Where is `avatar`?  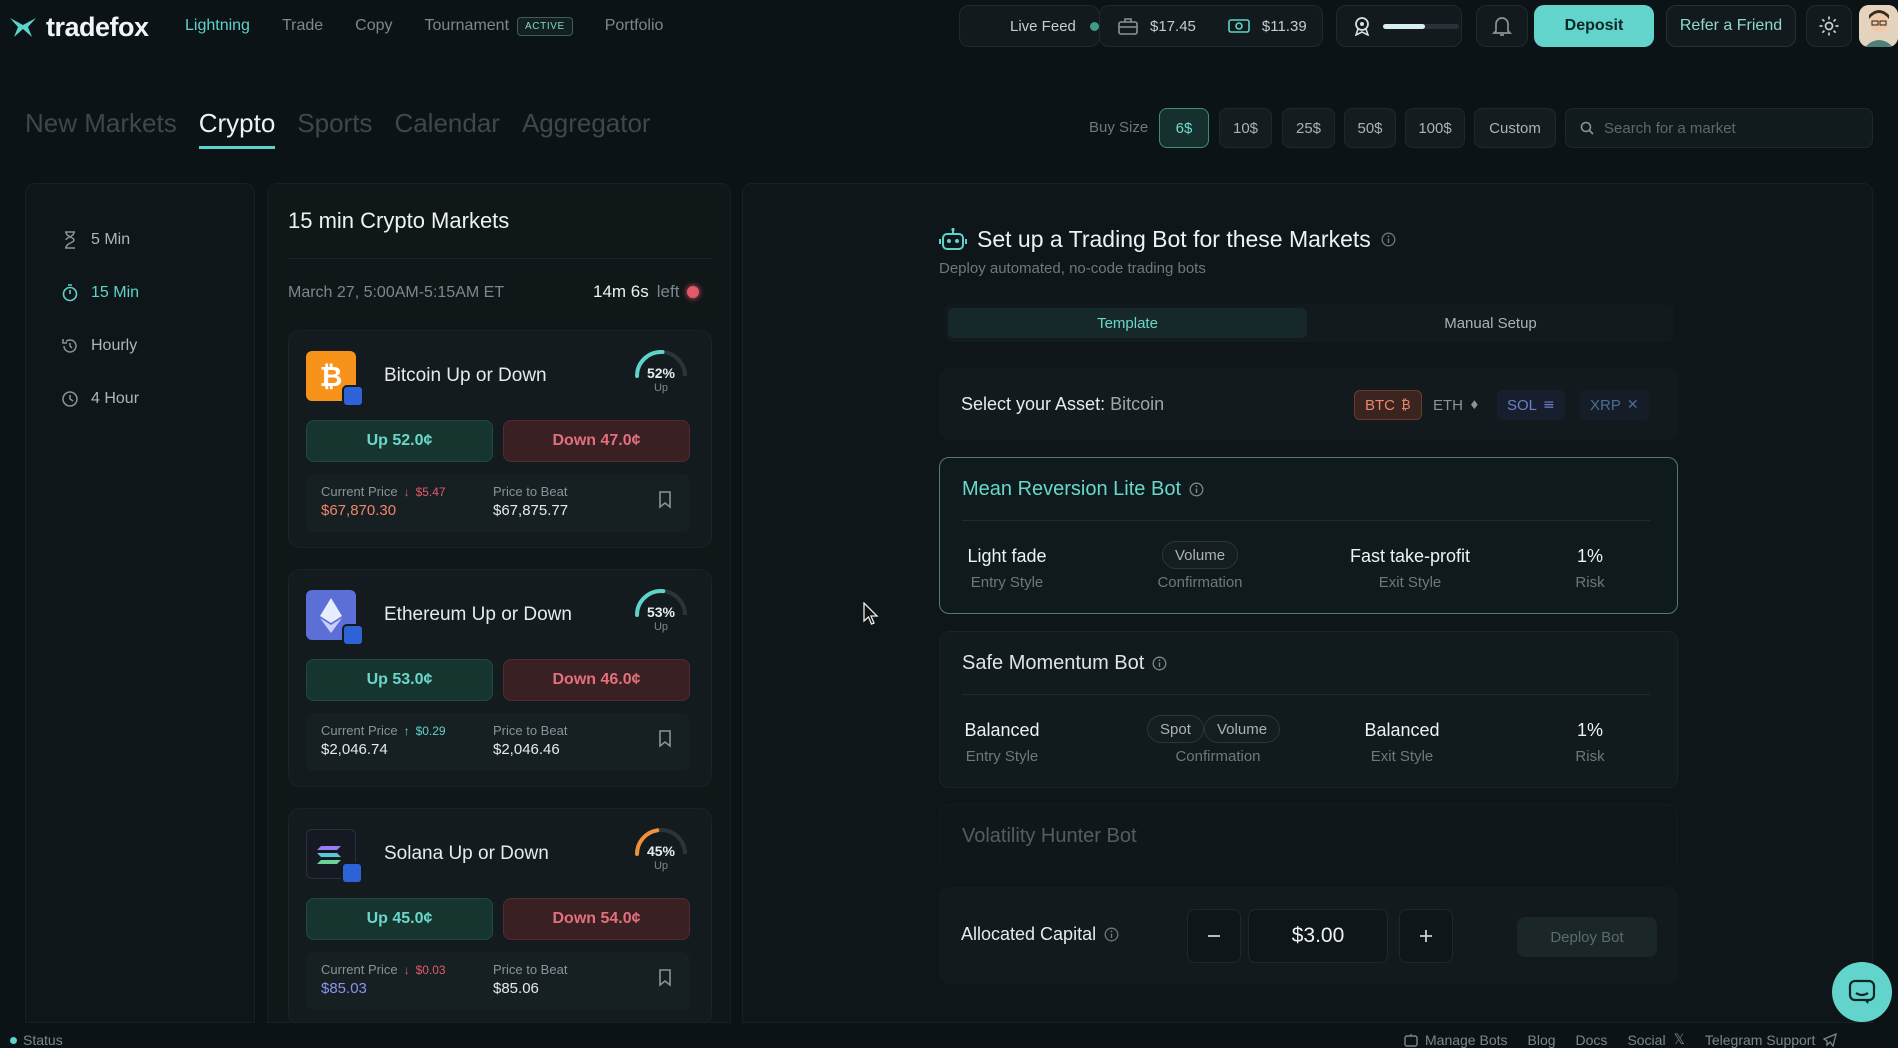 avatar is located at coordinates (1878, 26).